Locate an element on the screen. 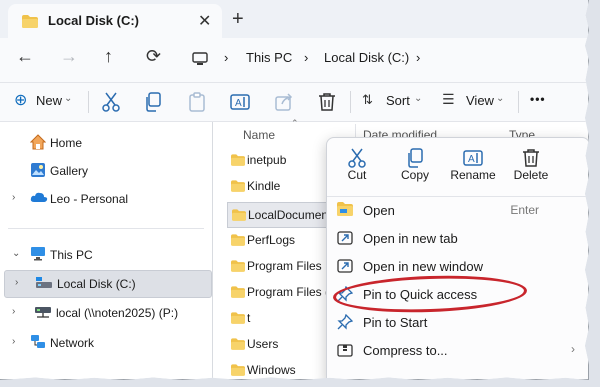 The width and height of the screenshot is (600, 387). sidebar-item-local-disk: › Local Disk (C:) is located at coordinates (108, 284).